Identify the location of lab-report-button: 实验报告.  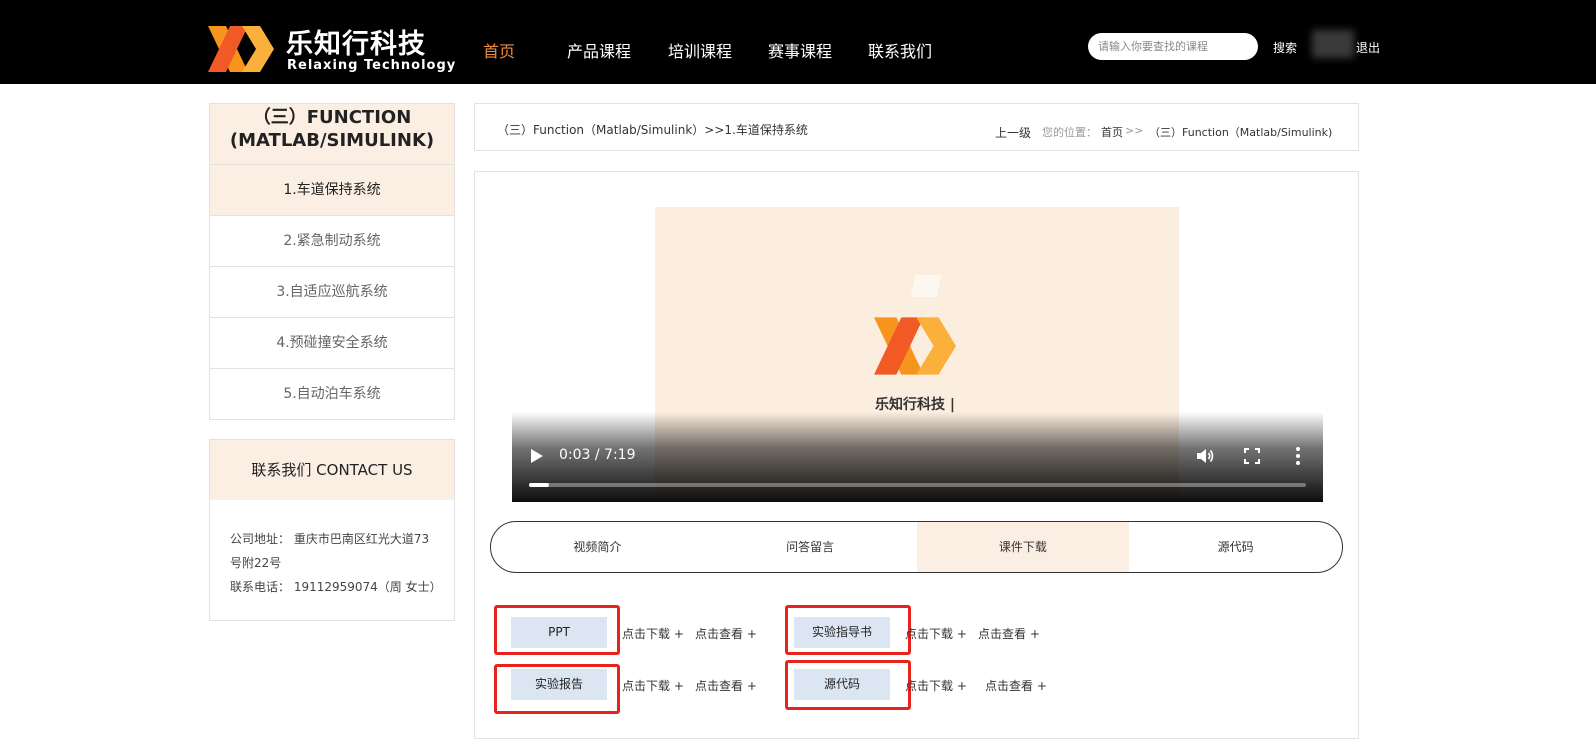
(559, 684).